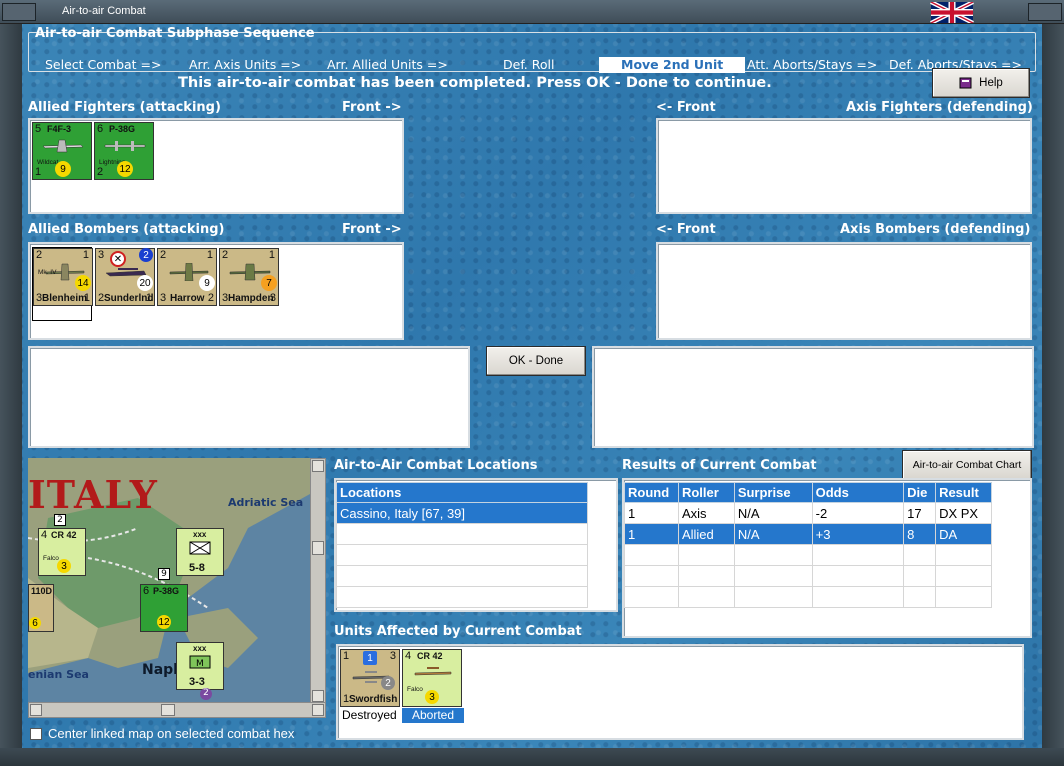 The width and height of the screenshot is (1064, 766). I want to click on locations-list-box: Locations Cassino, Italy [67, 39], so click(476, 545).